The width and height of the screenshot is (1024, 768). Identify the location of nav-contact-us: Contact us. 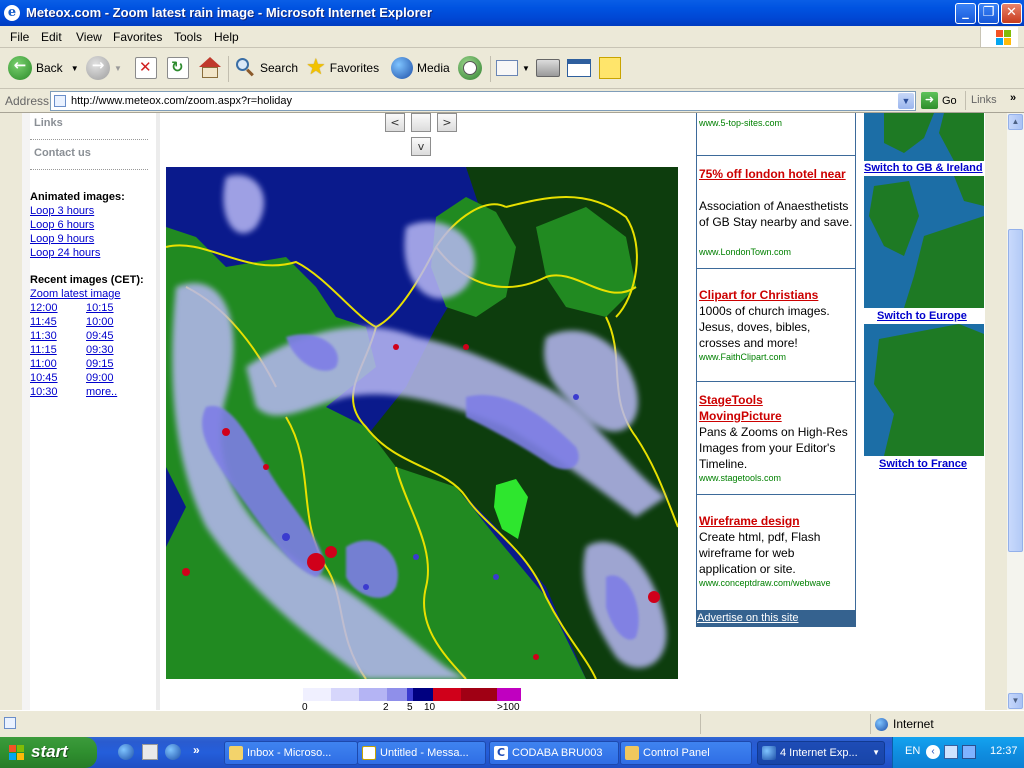
(62, 153).